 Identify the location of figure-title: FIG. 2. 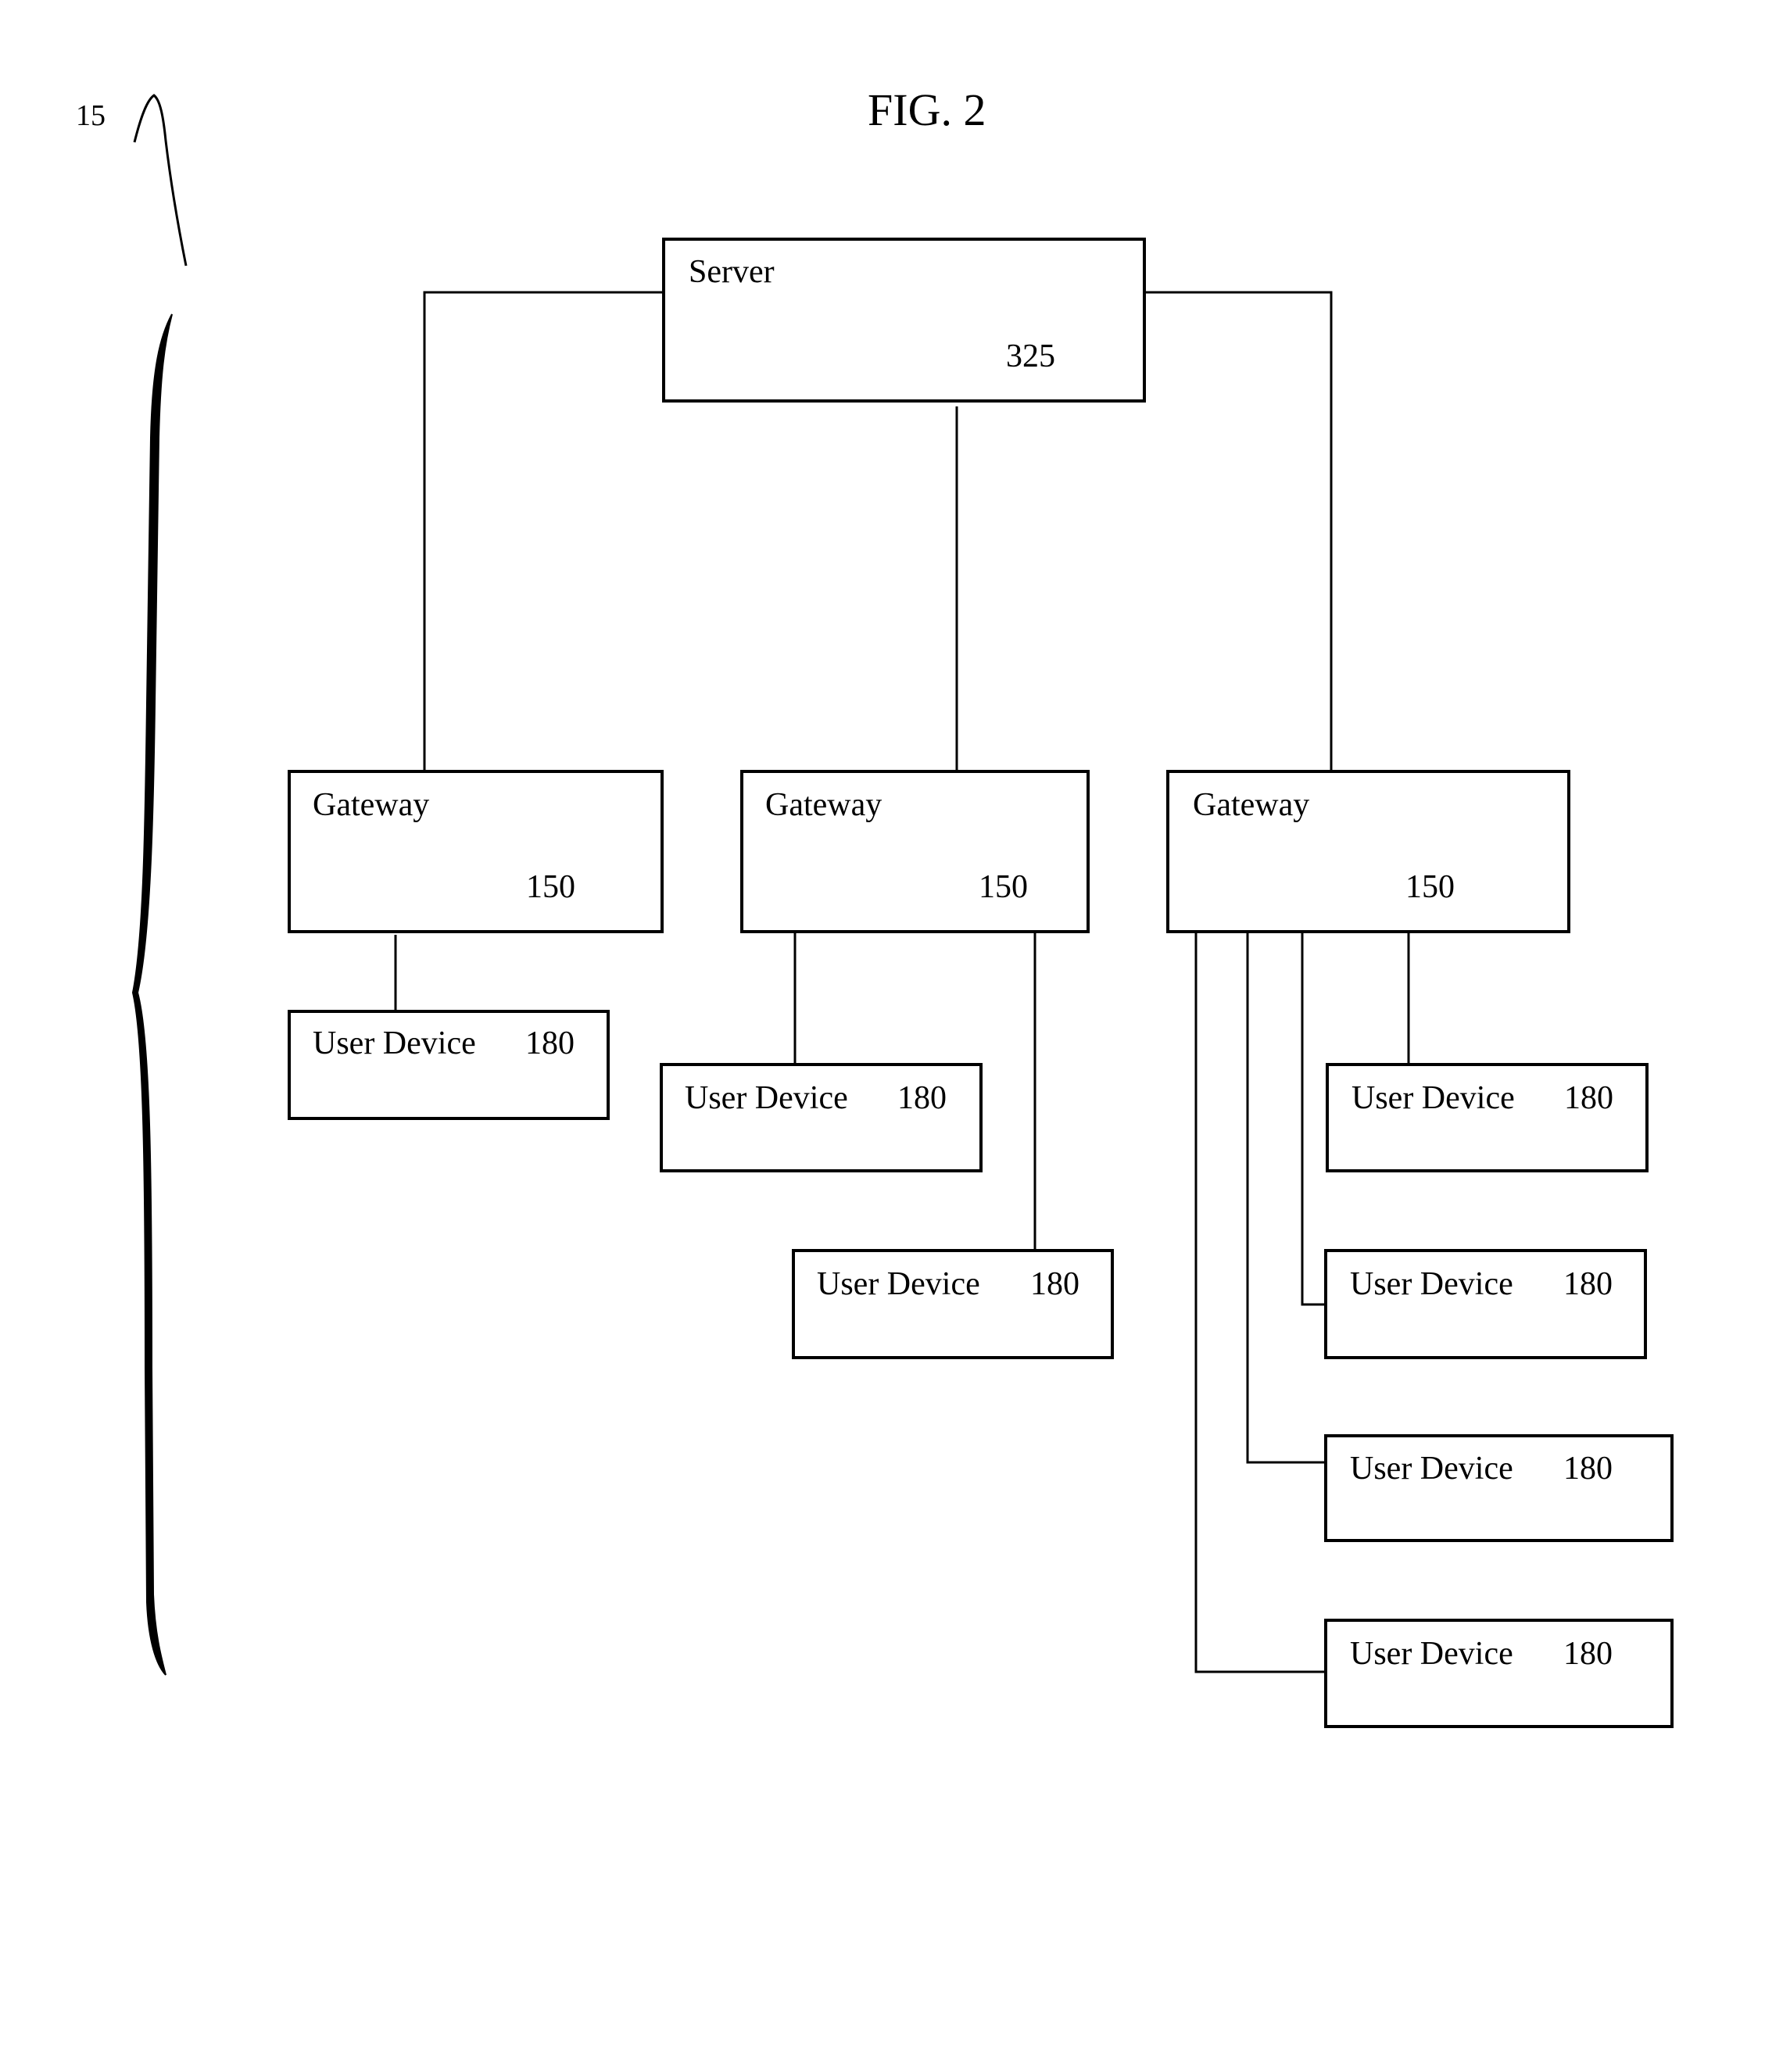
(927, 109).